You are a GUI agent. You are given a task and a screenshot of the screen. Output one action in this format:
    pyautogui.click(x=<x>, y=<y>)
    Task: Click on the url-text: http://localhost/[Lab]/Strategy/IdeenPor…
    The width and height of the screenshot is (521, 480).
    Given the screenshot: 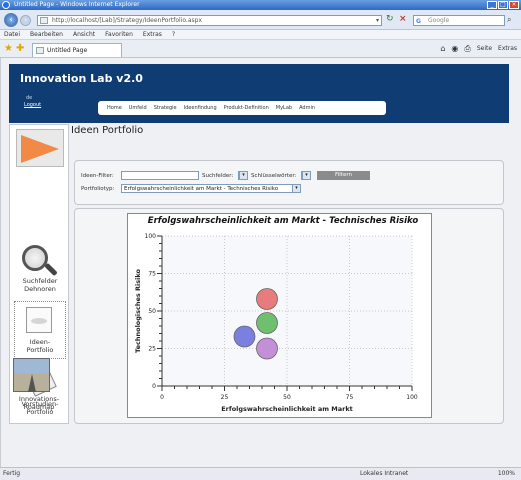 What is the action you would take?
    pyautogui.click(x=127, y=20)
    